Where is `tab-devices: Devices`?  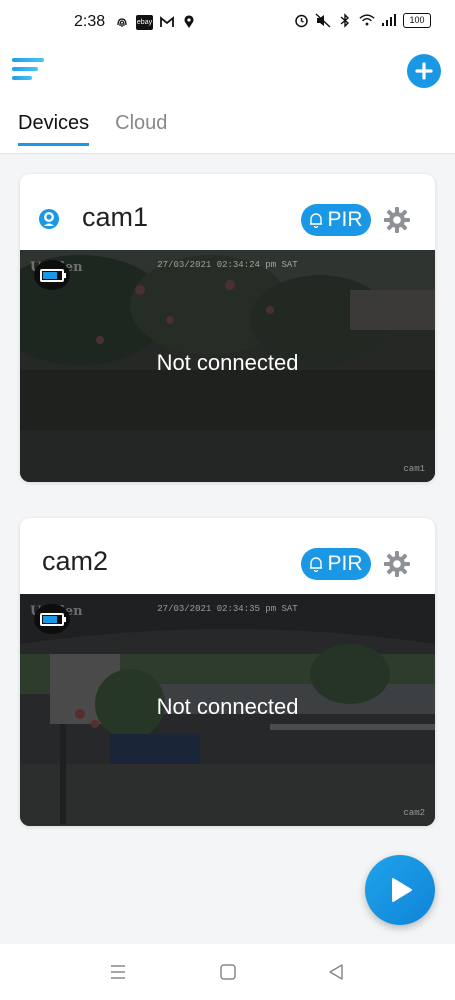 tab-devices: Devices is located at coordinates (54, 129).